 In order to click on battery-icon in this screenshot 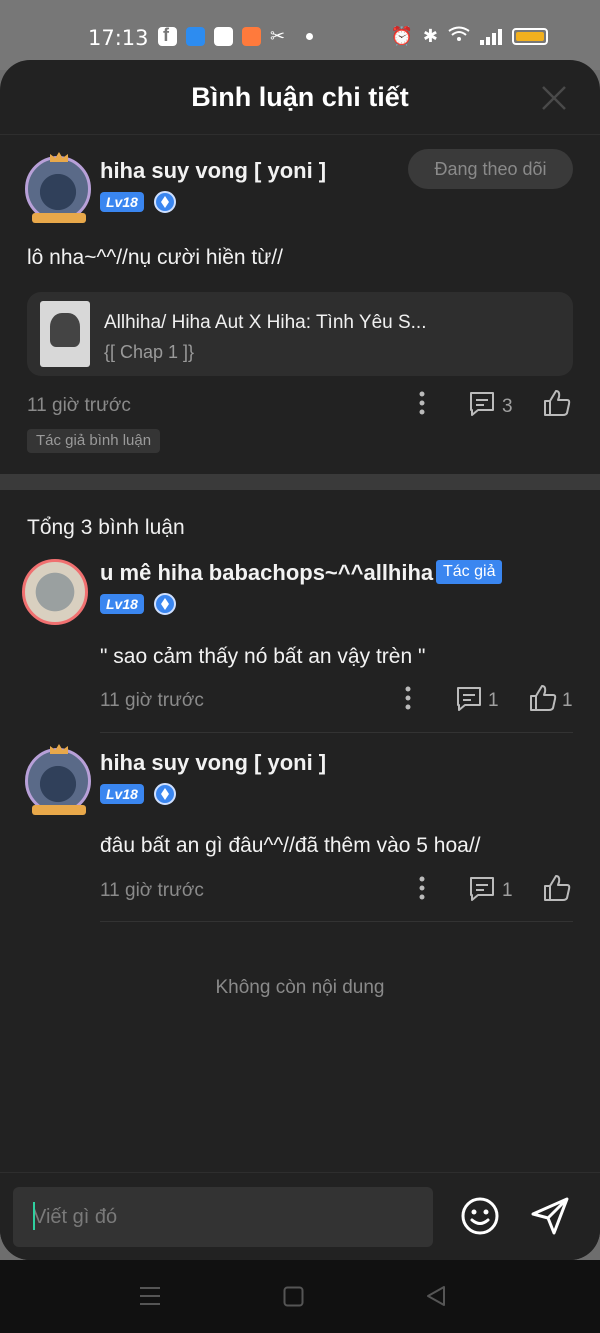, I will do `click(530, 36)`.